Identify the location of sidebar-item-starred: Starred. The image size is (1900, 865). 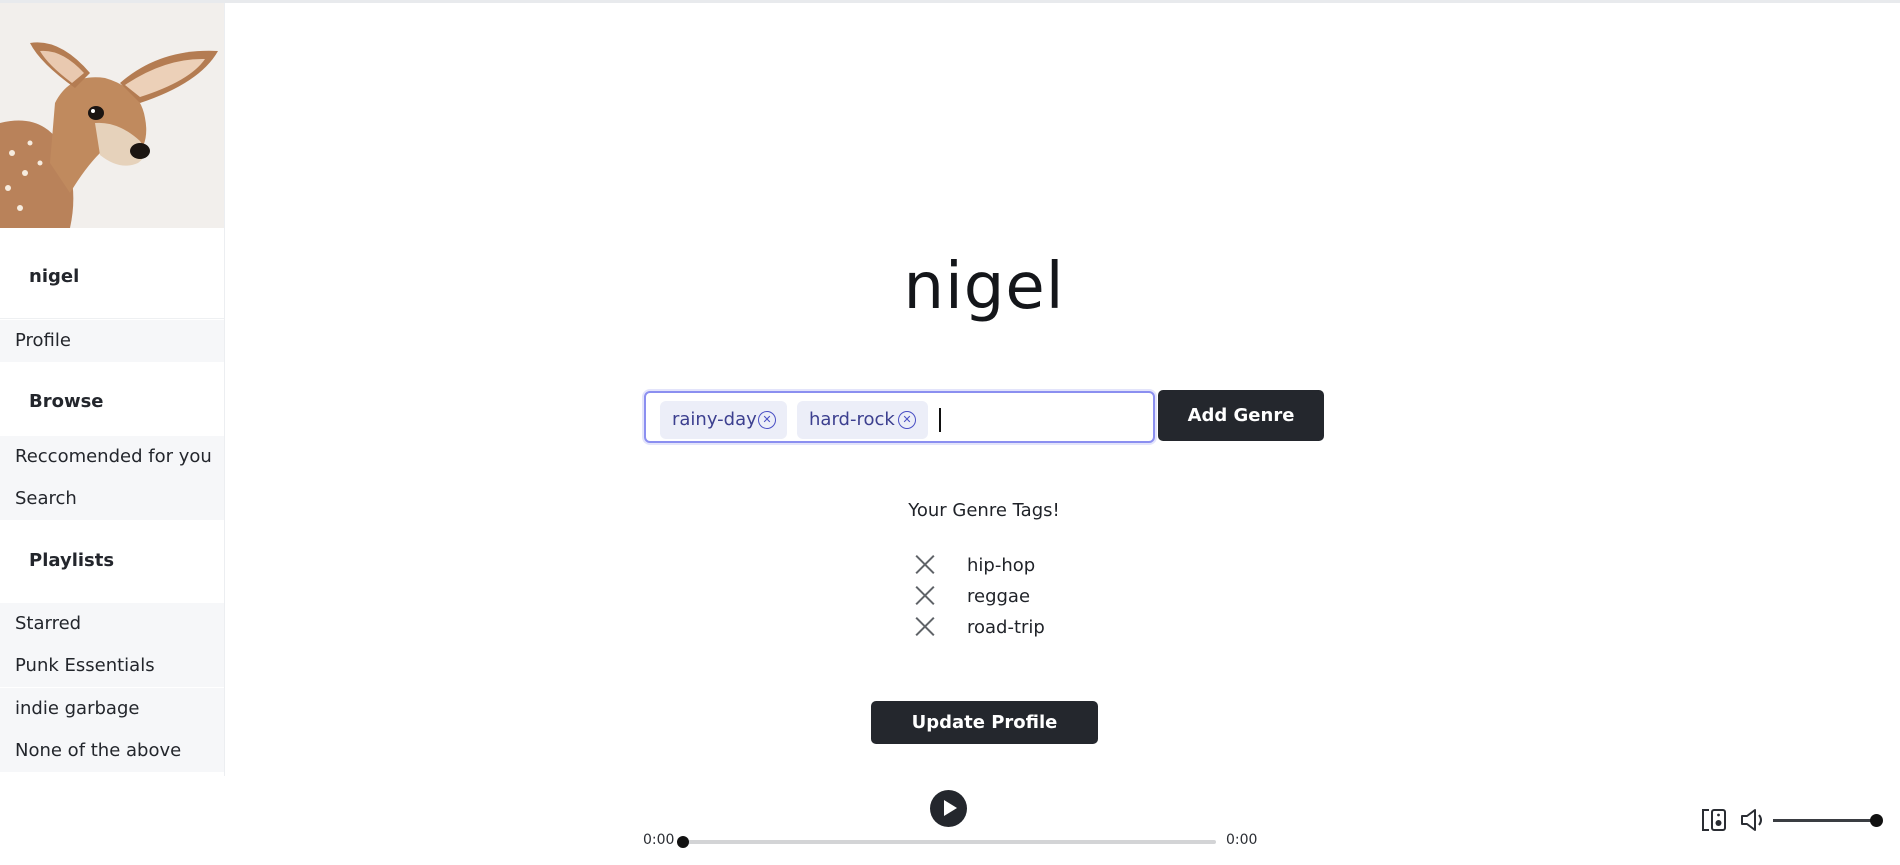
(112, 624).